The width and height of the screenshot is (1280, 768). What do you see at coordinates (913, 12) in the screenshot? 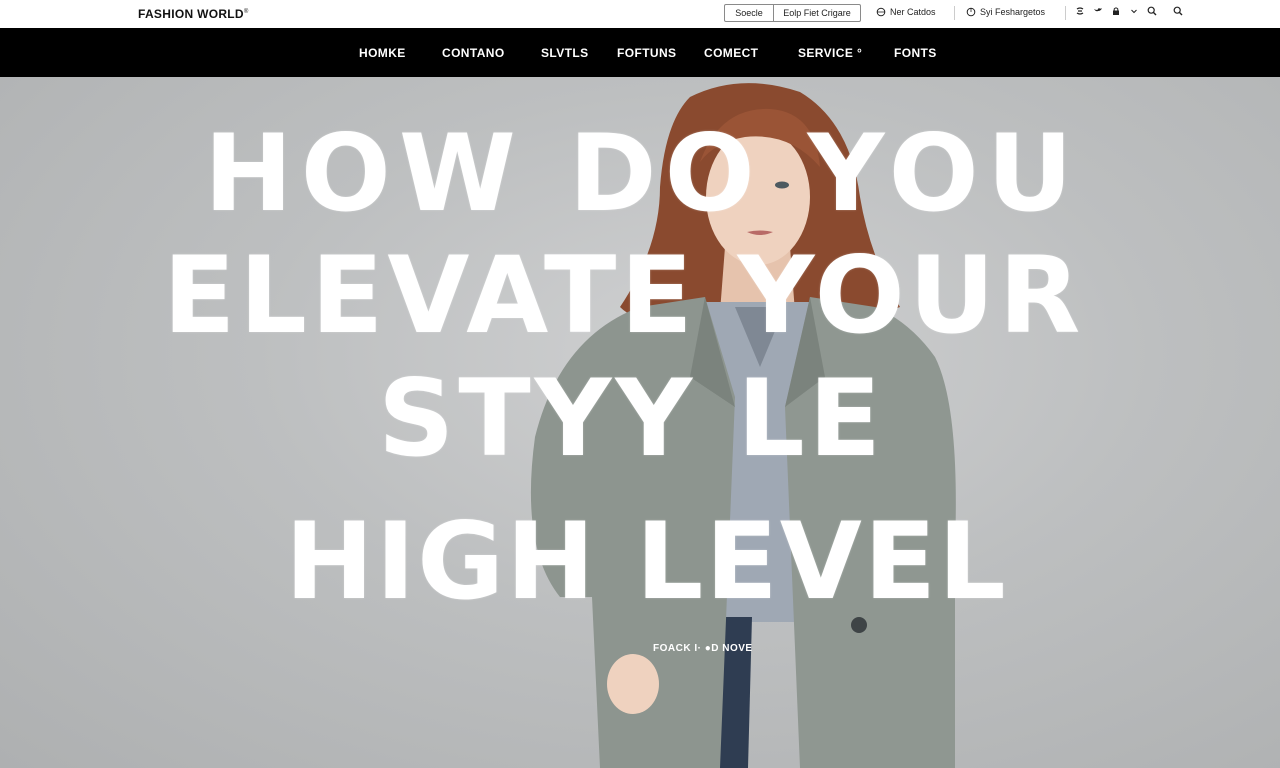
I see `utility-link-1-label: Ner Catdos` at bounding box center [913, 12].